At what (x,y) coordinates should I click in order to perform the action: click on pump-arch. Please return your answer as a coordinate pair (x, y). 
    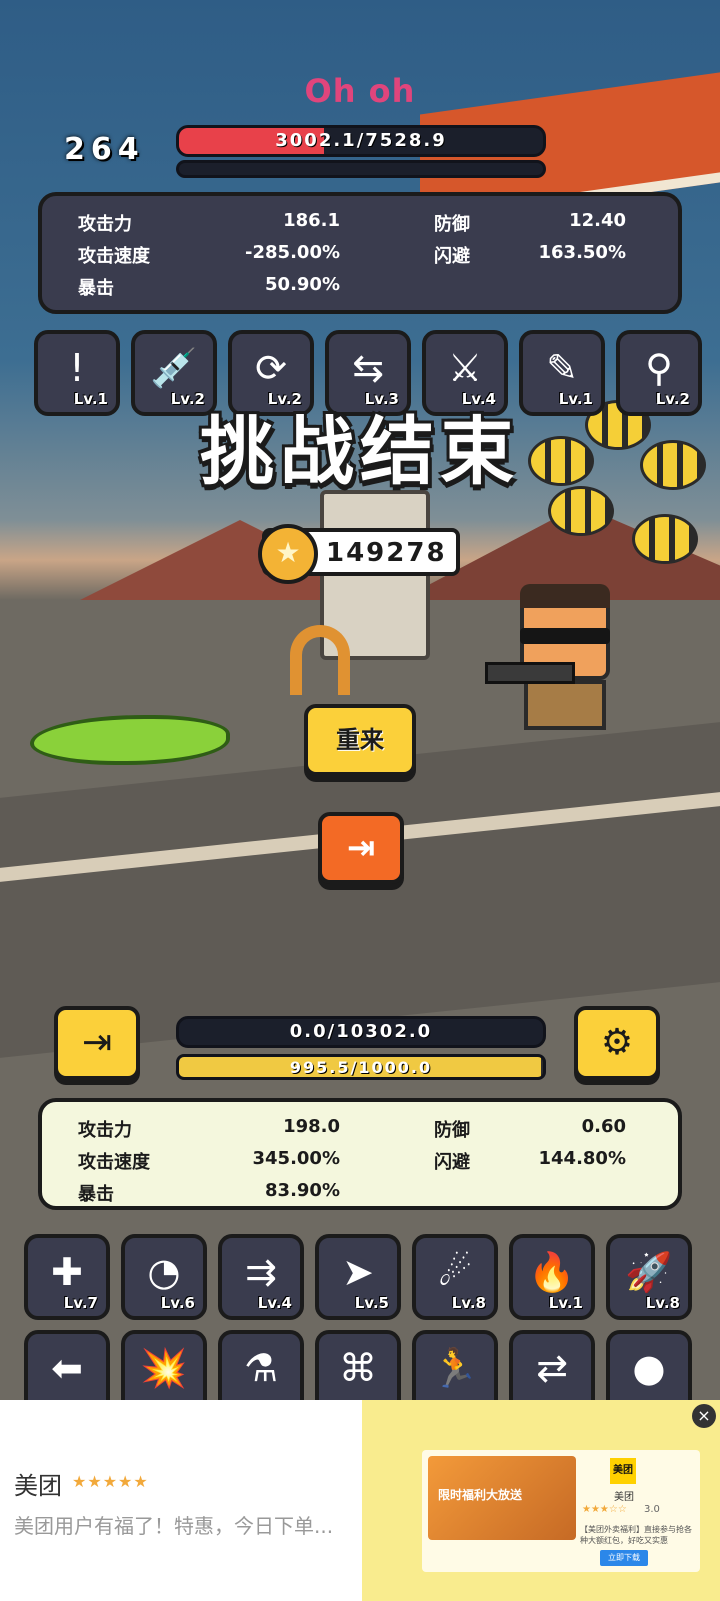
    Looking at the image, I should click on (320, 660).